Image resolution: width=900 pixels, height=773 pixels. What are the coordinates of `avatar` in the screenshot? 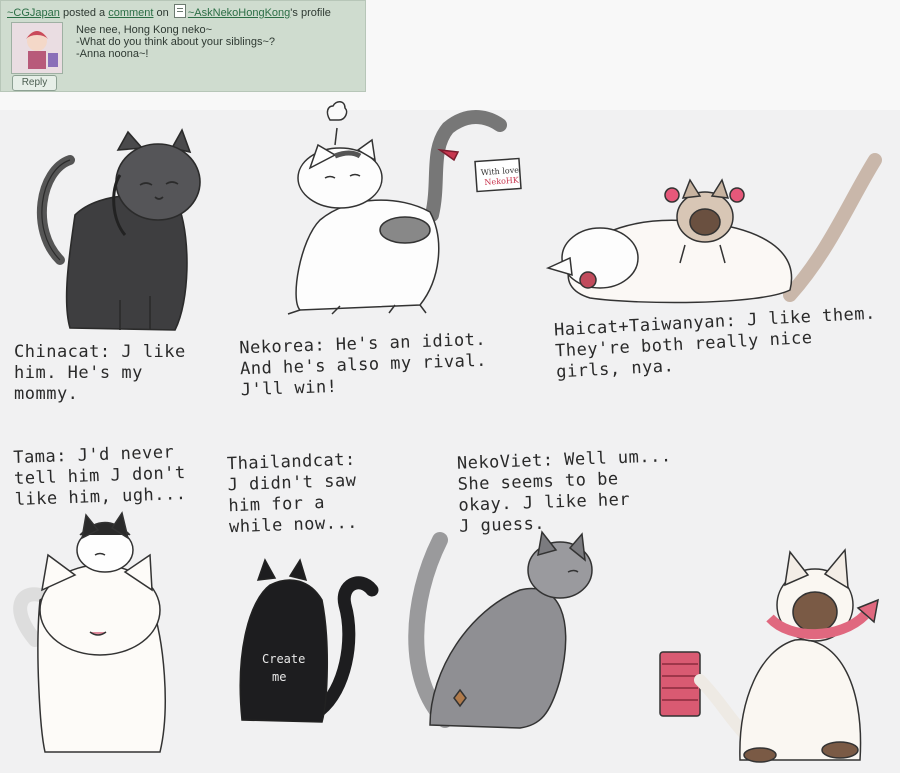 It's located at (37, 48).